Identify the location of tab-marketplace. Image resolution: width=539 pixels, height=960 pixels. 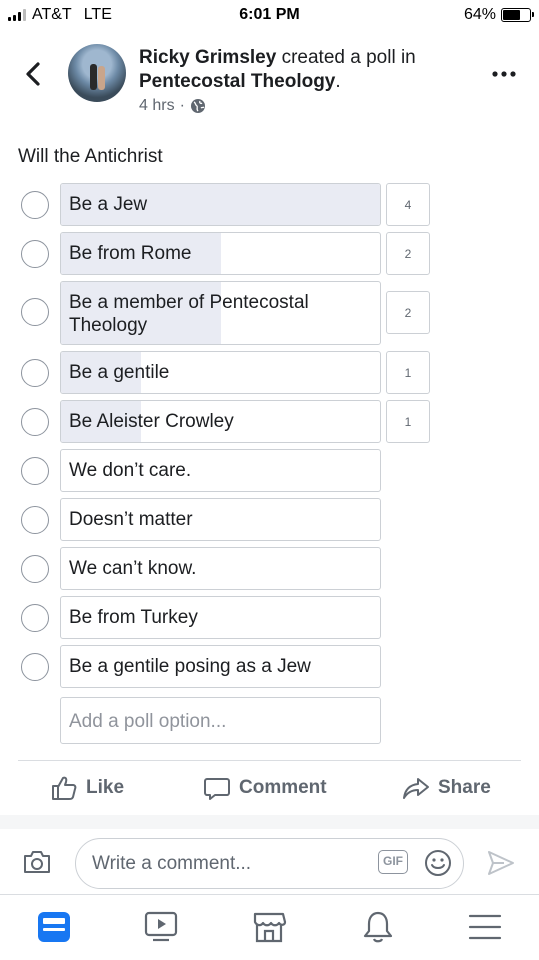
(269, 929).